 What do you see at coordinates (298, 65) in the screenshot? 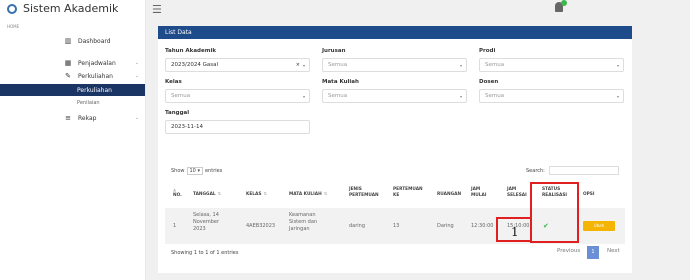
I see `clear-icon: ×` at bounding box center [298, 65].